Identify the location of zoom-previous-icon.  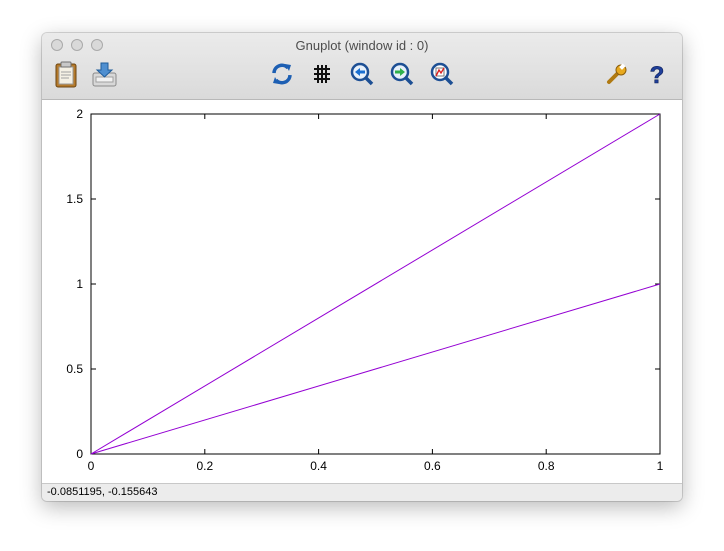
(362, 74).